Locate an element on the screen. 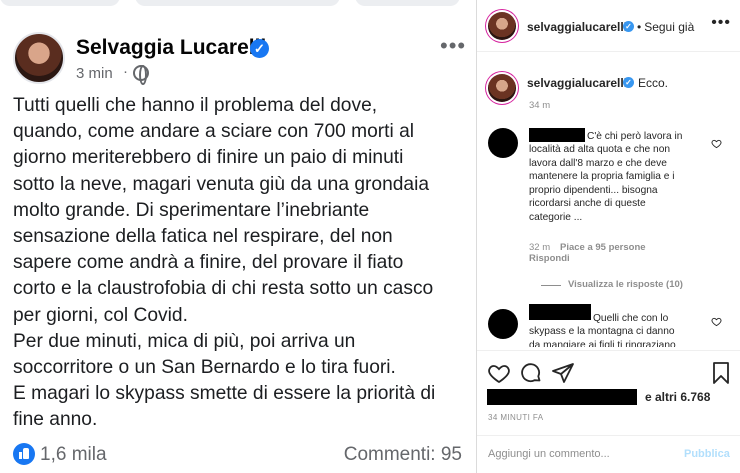  comment-line: mantenere la propria famiglia e i is located at coordinates (602, 176).